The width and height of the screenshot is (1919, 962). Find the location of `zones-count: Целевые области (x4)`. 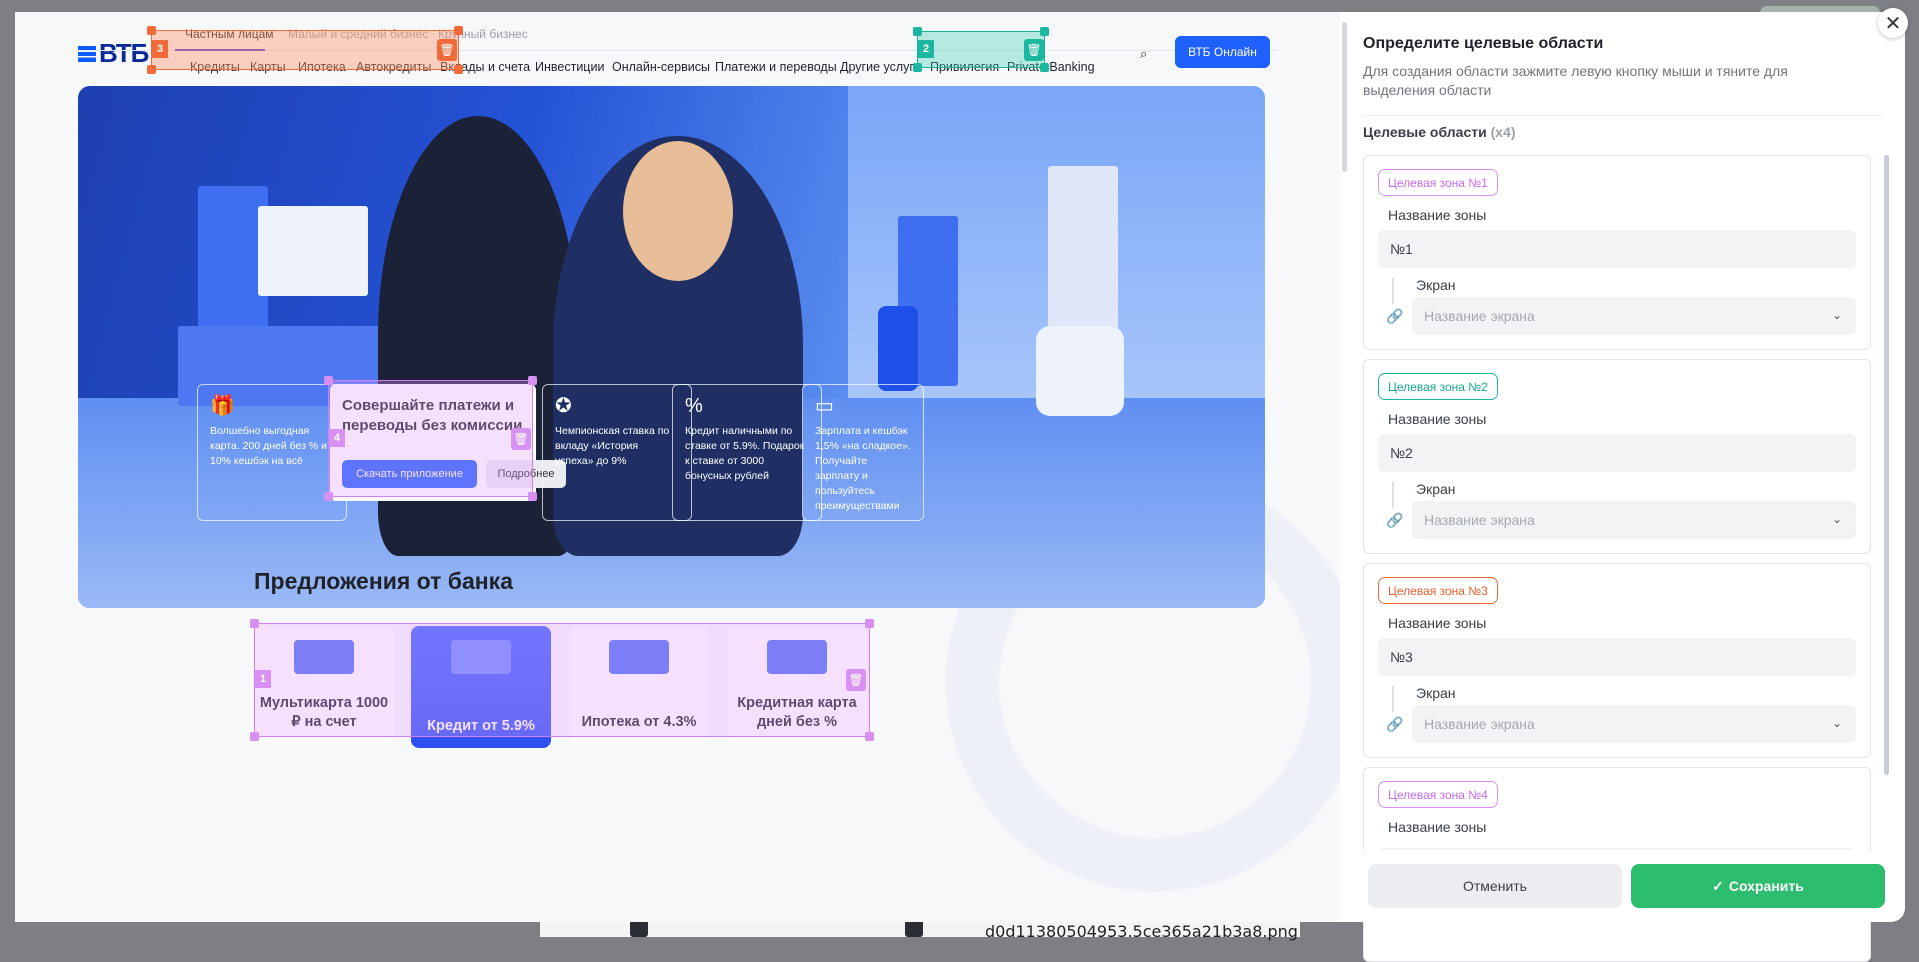

zones-count: Целевые области (x4) is located at coordinates (1439, 132).